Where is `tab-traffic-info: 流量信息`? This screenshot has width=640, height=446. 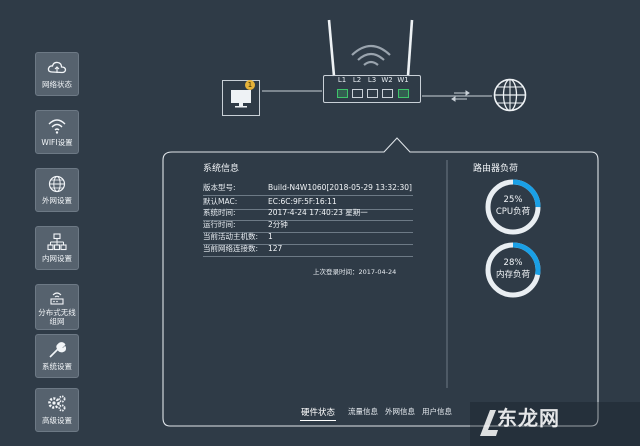 tab-traffic-info: 流量信息 is located at coordinates (363, 411).